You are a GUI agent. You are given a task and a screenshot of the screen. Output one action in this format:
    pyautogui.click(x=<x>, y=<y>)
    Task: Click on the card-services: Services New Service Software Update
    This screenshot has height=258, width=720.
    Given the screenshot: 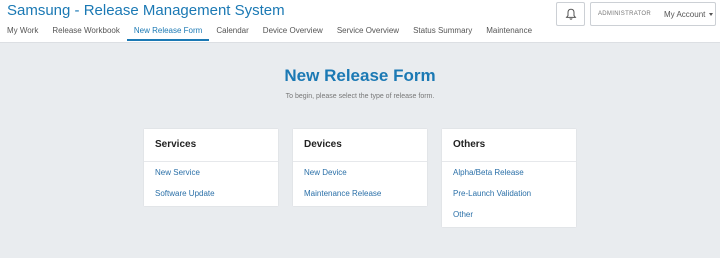 What is the action you would take?
    pyautogui.click(x=211, y=167)
    